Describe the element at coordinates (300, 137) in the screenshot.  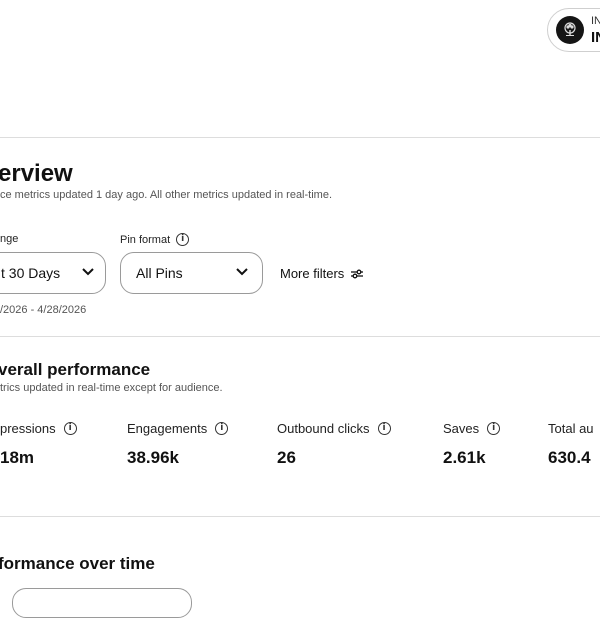
I see `header-divider` at that location.